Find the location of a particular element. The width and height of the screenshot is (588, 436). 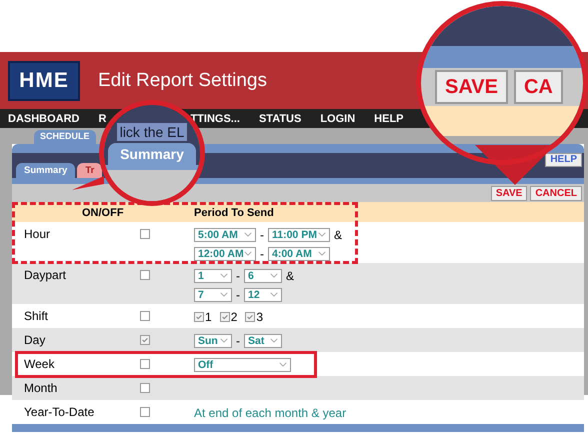

dropdown: 12:00 AM is located at coordinates (225, 253).